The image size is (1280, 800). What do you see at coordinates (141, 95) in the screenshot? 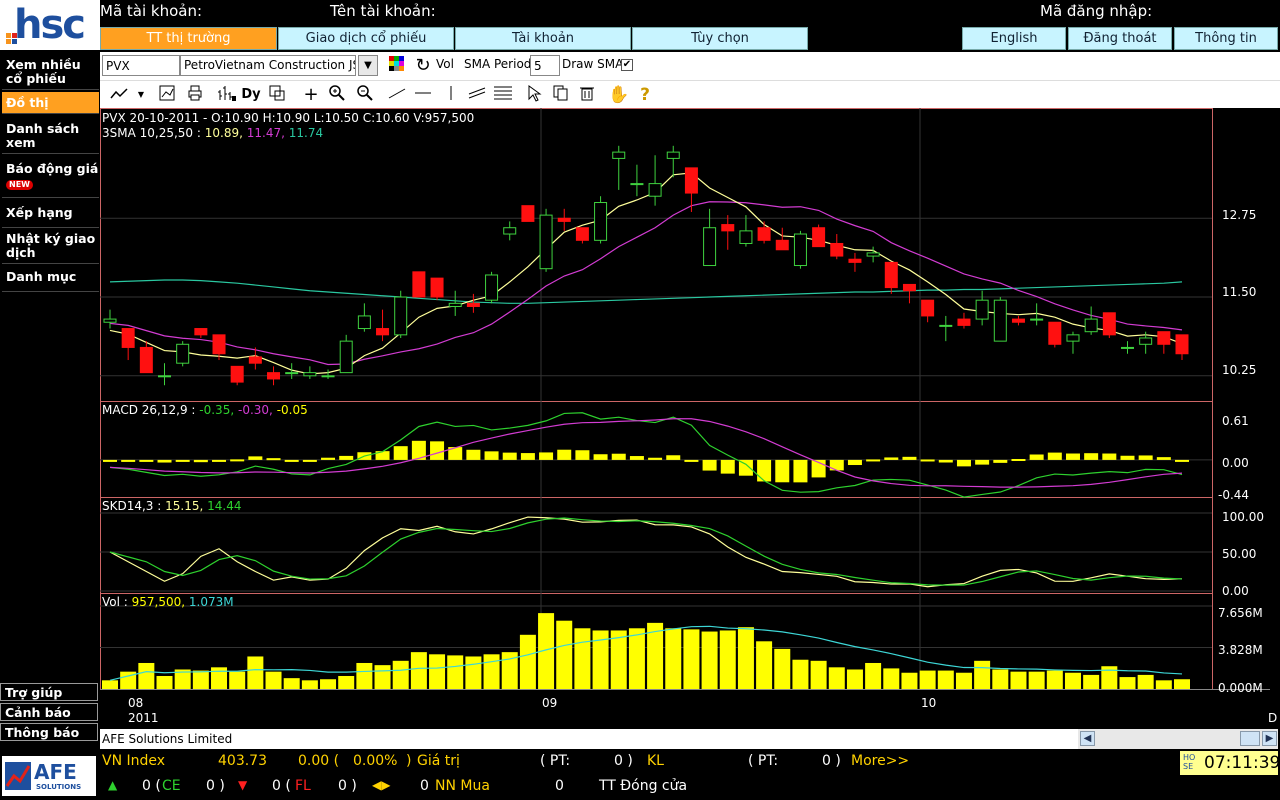
I see `chart-type-dropdown-icon: ▼` at bounding box center [141, 95].